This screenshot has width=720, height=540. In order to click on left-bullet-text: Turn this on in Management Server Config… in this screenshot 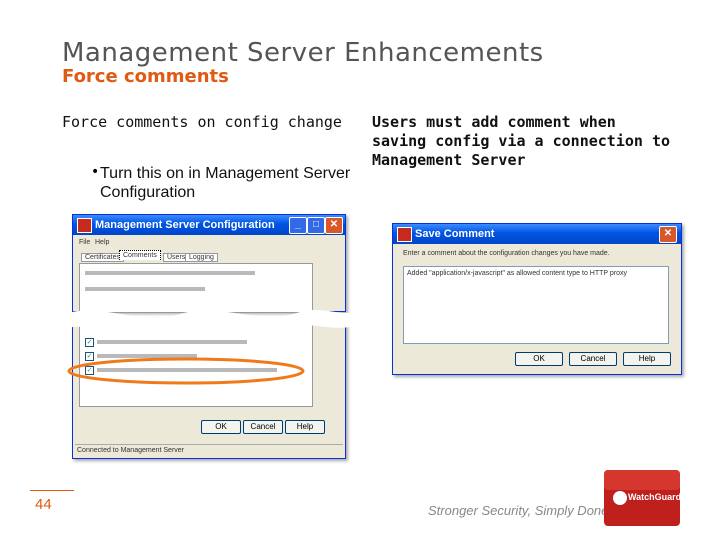, I will do `click(225, 183)`.